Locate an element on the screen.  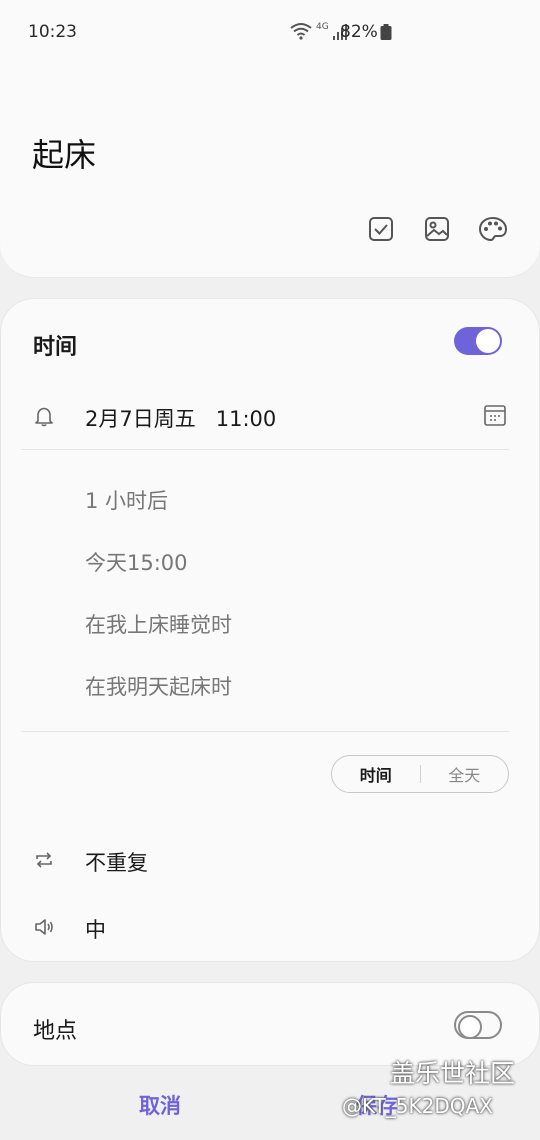
watermark-text: 盖乐世社区 is located at coordinates (453, 1073).